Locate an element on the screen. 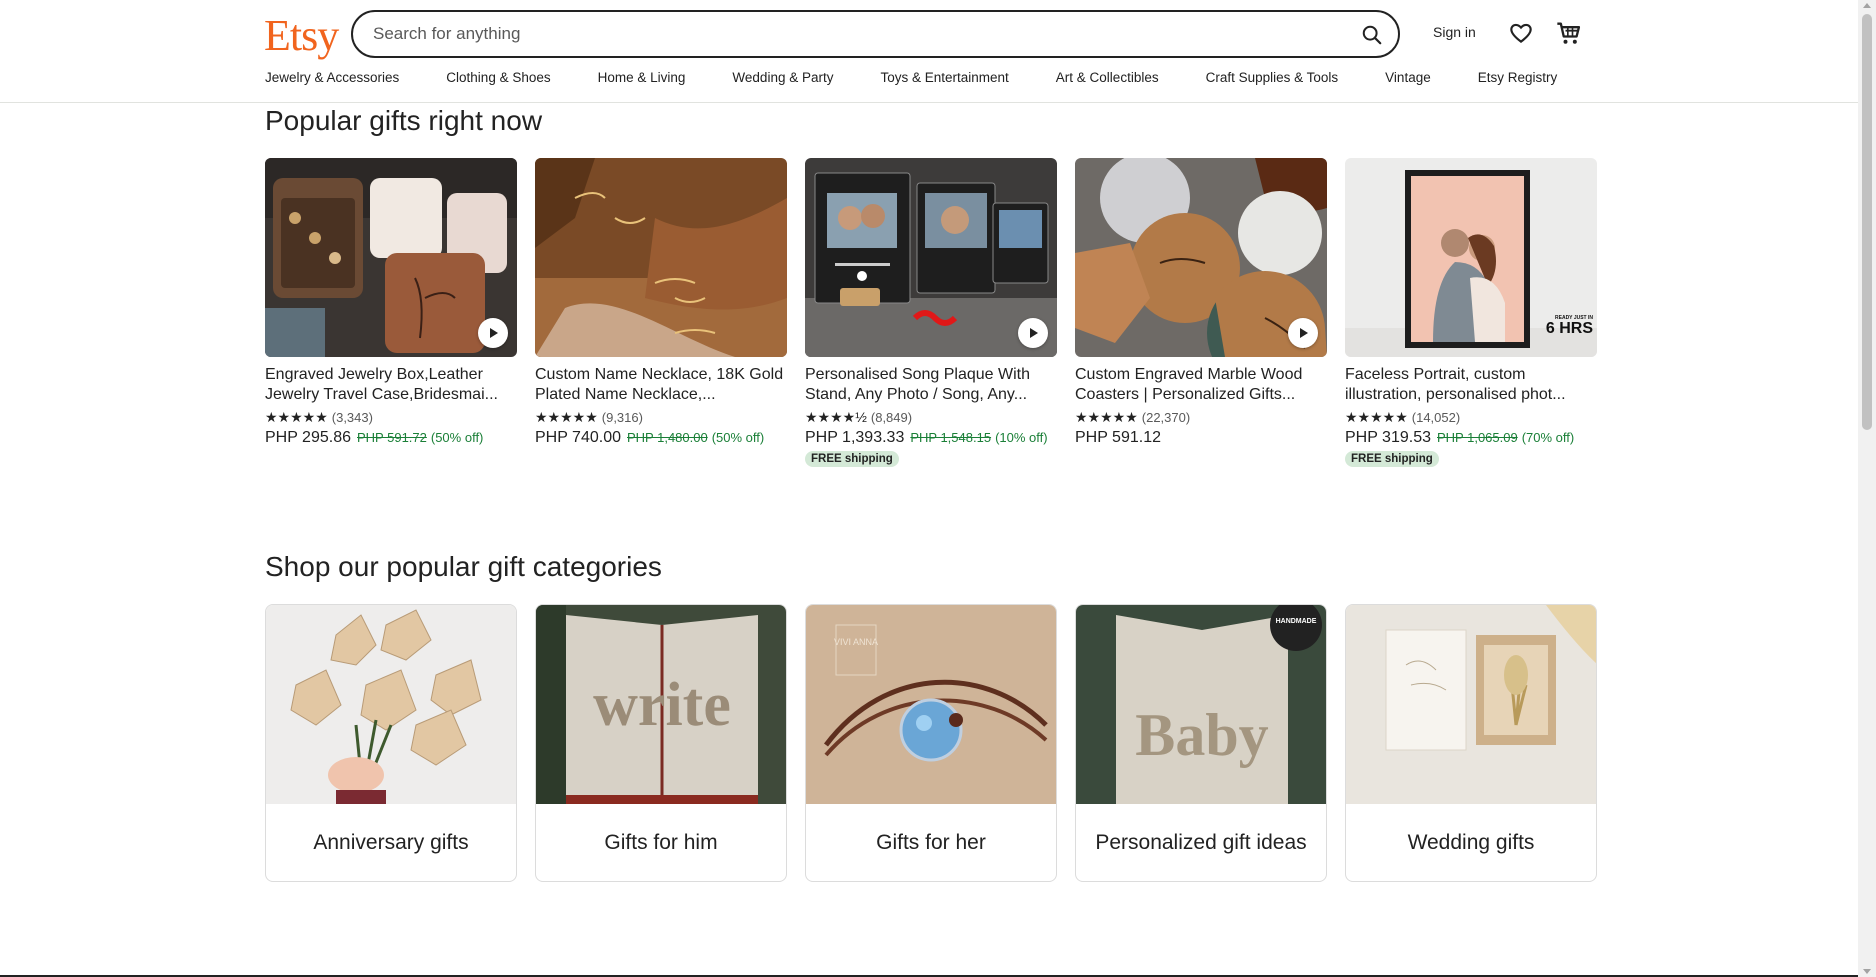 The height and width of the screenshot is (977, 1876). original-price: PHP 1,548.15 is located at coordinates (951, 437).